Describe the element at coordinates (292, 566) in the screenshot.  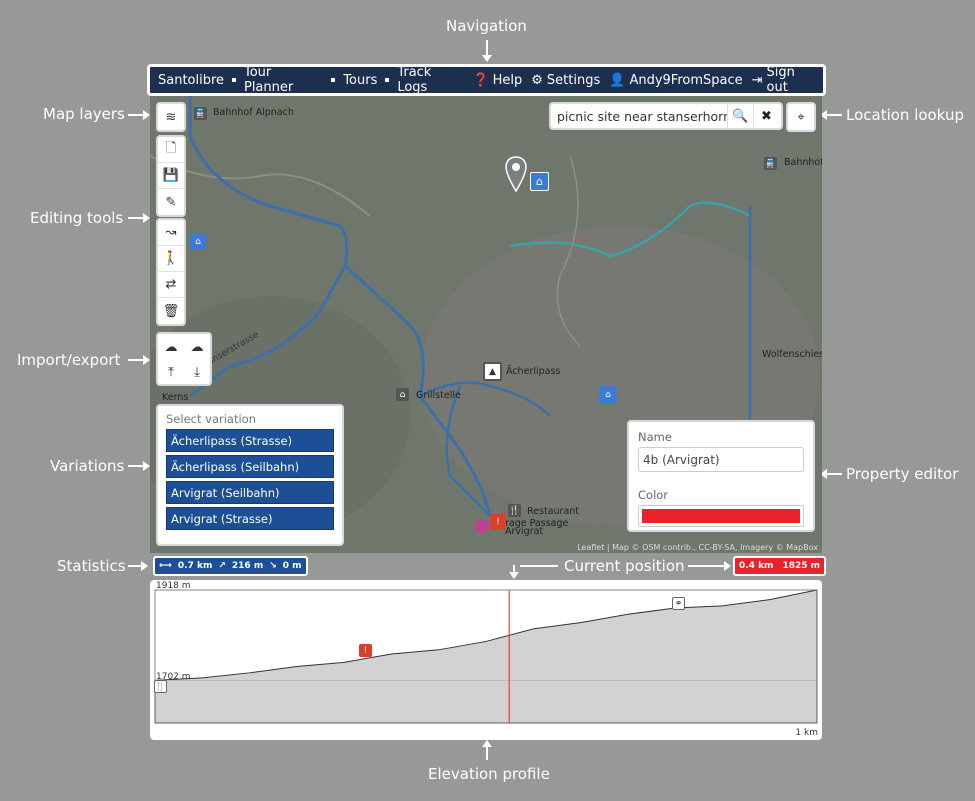
I see `stat-descent: 0 m` at that location.